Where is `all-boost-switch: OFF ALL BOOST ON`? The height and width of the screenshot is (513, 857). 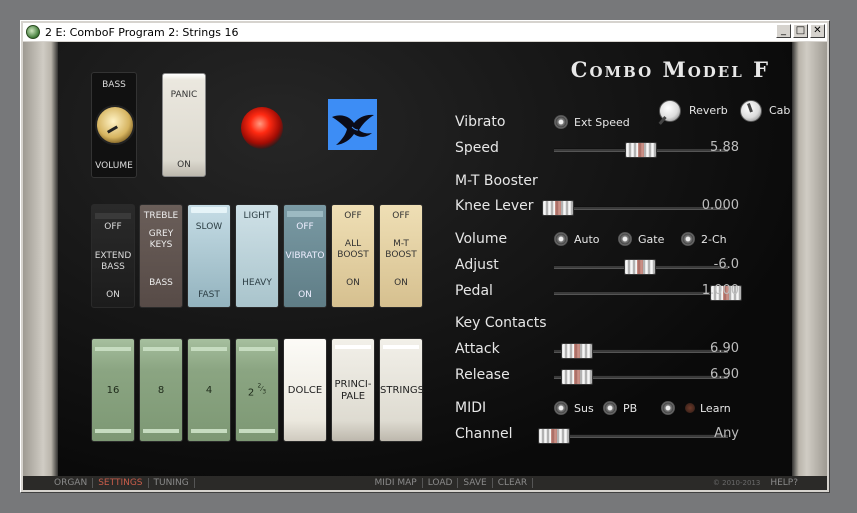
all-boost-switch: OFF ALL BOOST ON is located at coordinates (353, 256).